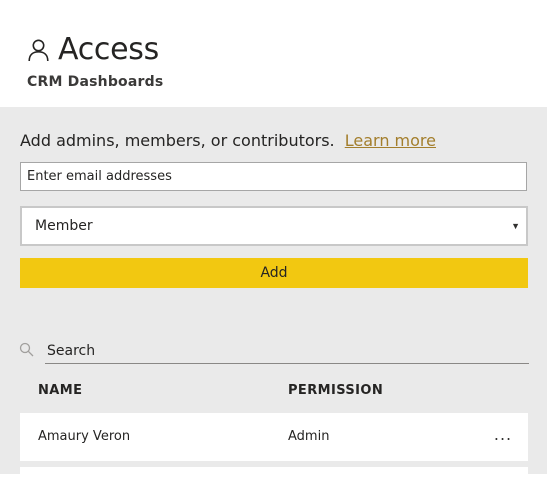  Describe the element at coordinates (515, 226) in the screenshot. I see `caret-down-icon: ▼` at that location.